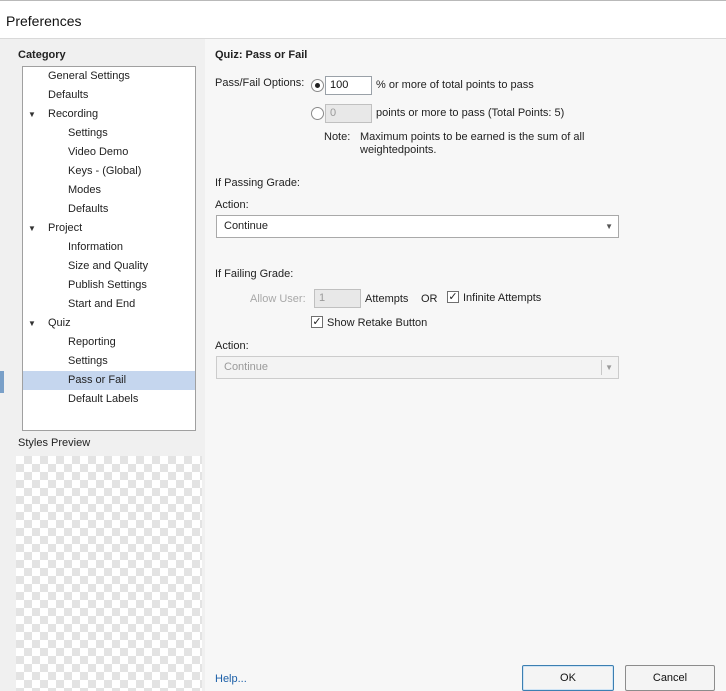 The width and height of the screenshot is (726, 691). I want to click on allow-user-label: Allow User:, so click(278, 299).